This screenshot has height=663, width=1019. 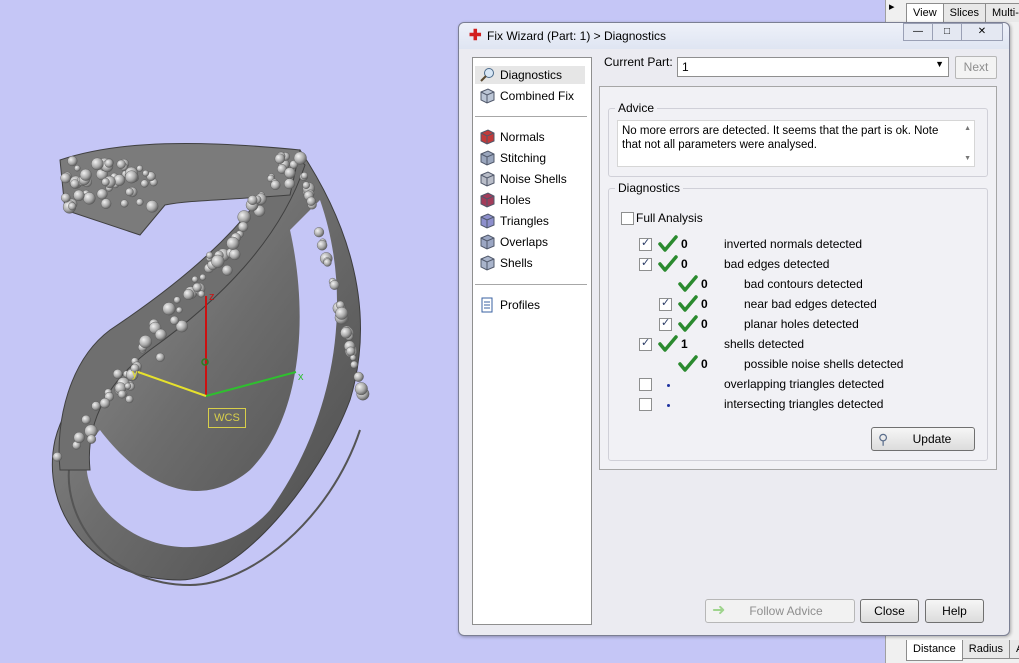 What do you see at coordinates (986, 649) in the screenshot?
I see `tab-radius: Radius` at bounding box center [986, 649].